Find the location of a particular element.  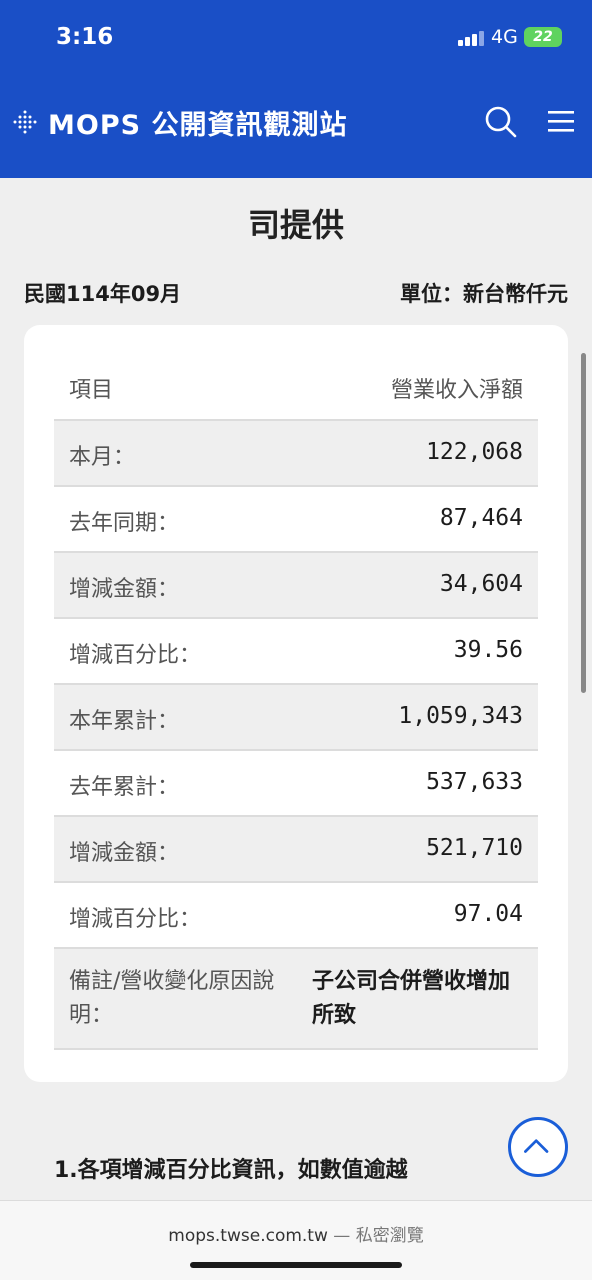

note-label: 備註/營收變化原因說明： is located at coordinates (172, 998).